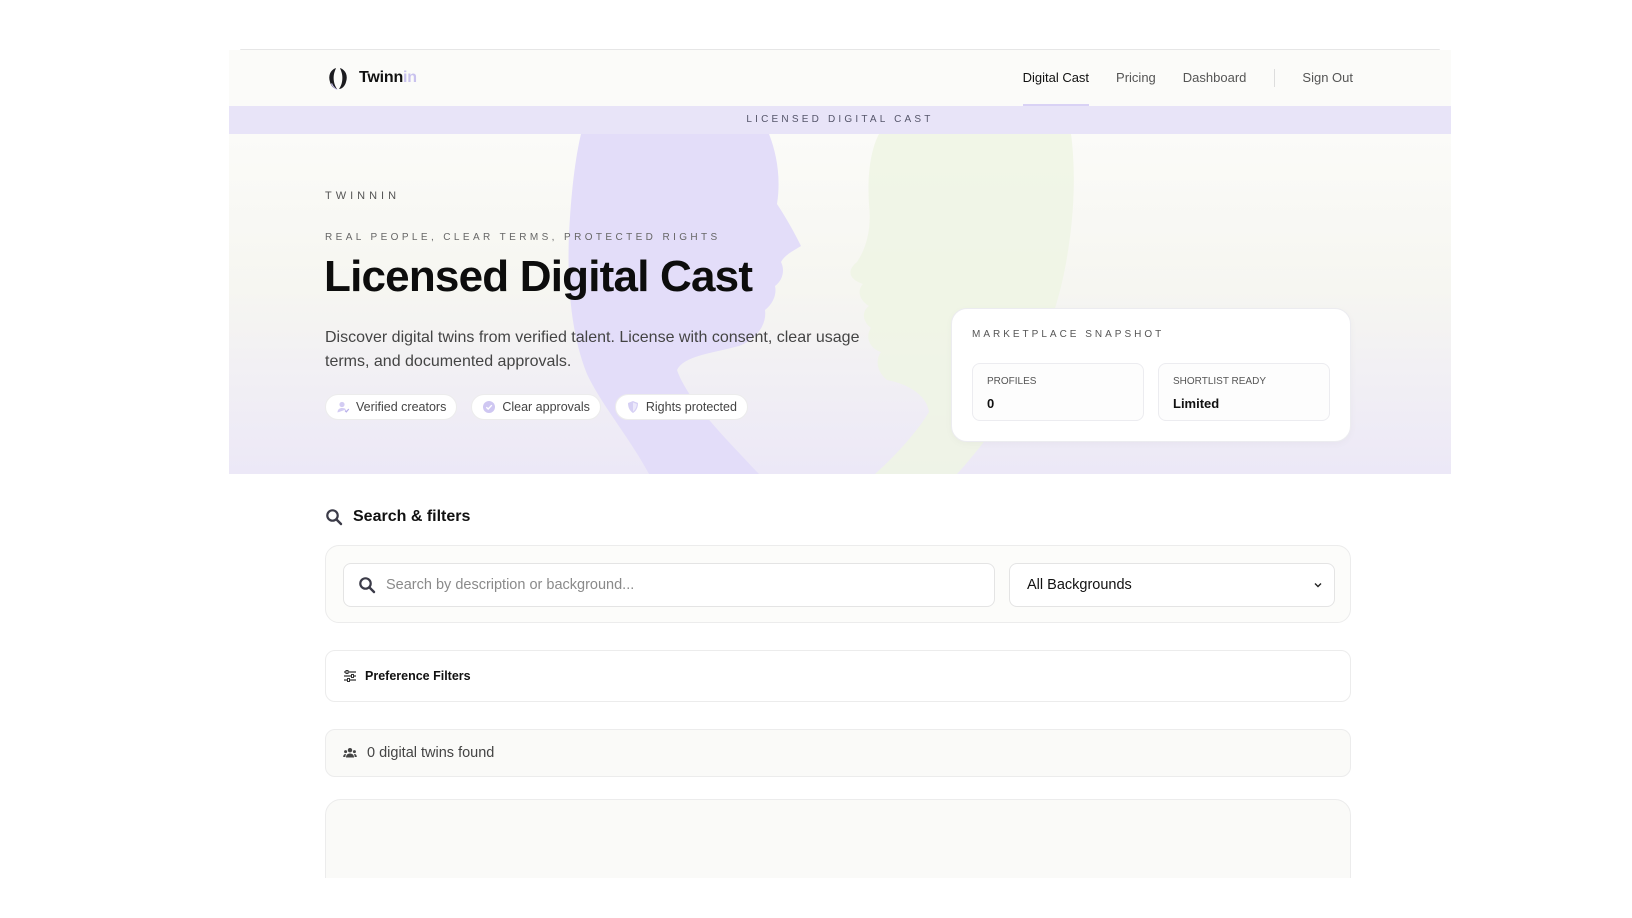 This screenshot has width=1632, height=918. I want to click on results-count-bar: 0 digital twins found, so click(838, 753).